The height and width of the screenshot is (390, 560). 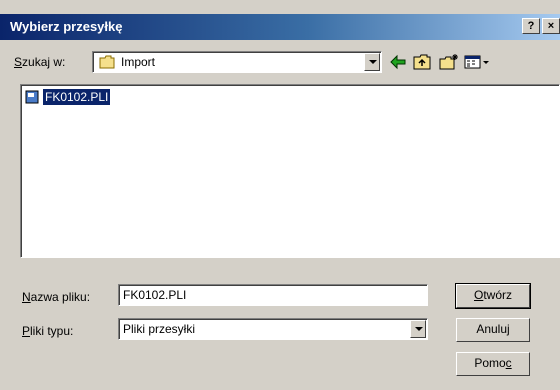 I want to click on filetype-label: Pliki typu:, so click(x=48, y=331).